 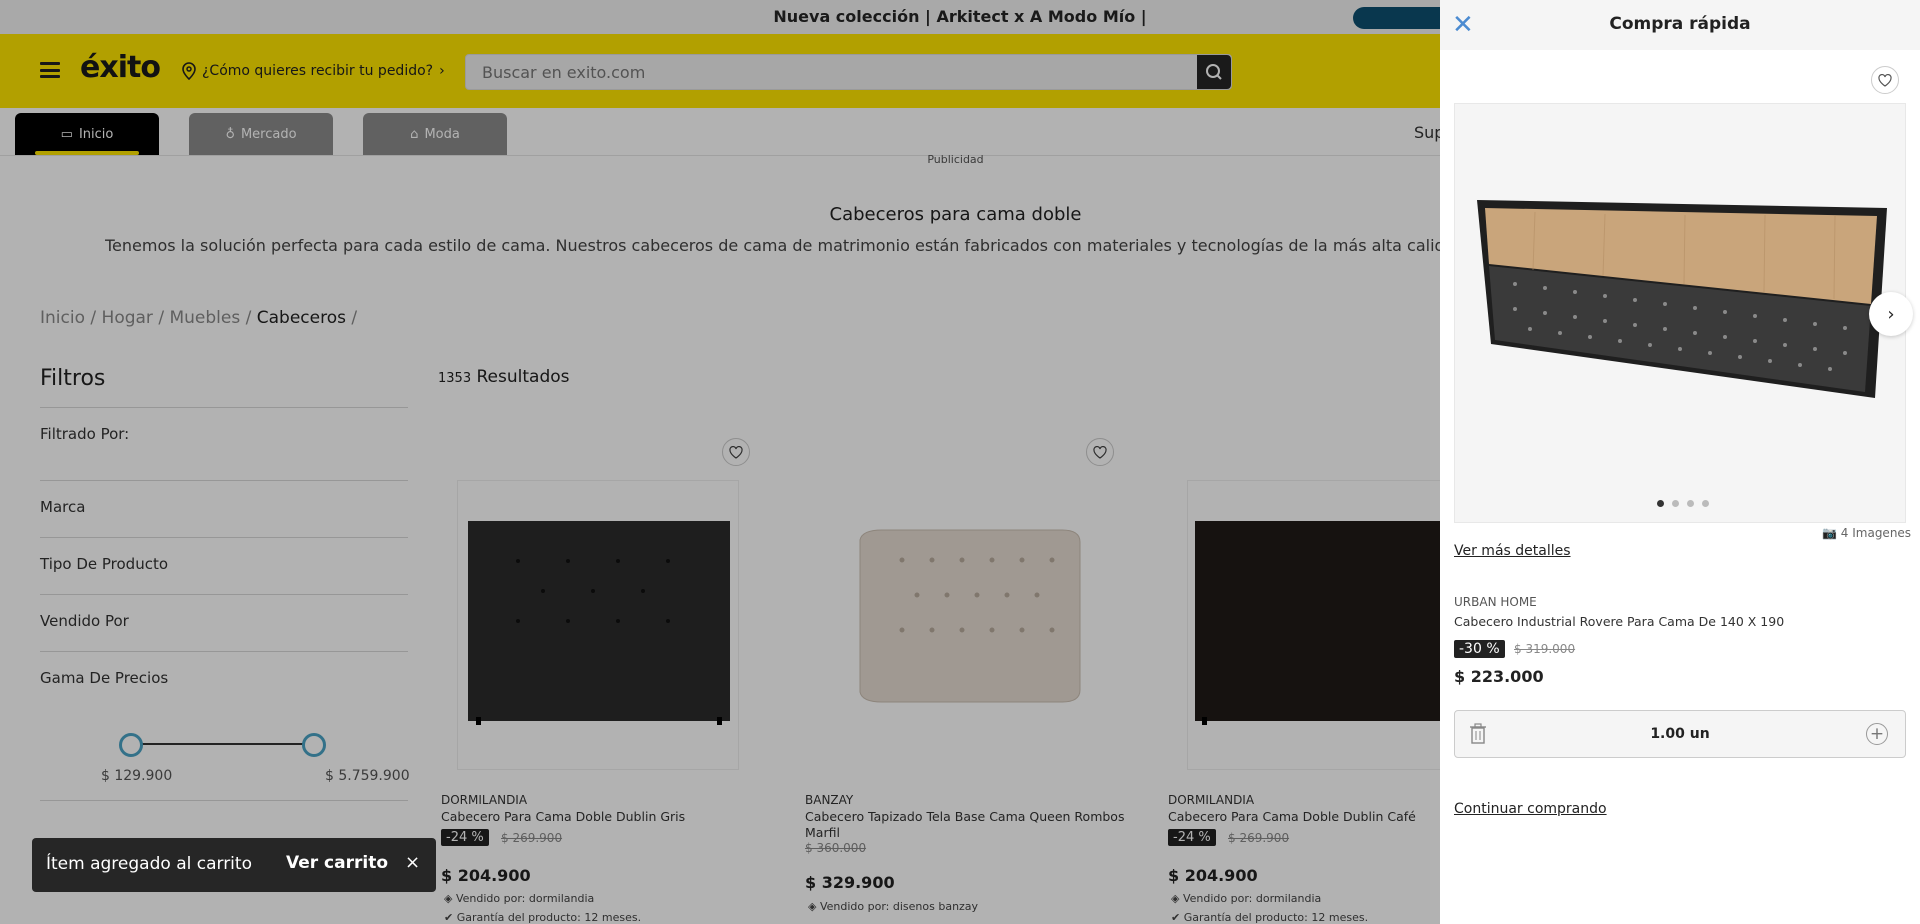 I want to click on product-brand: URBAN HOME, so click(x=1495, y=602).